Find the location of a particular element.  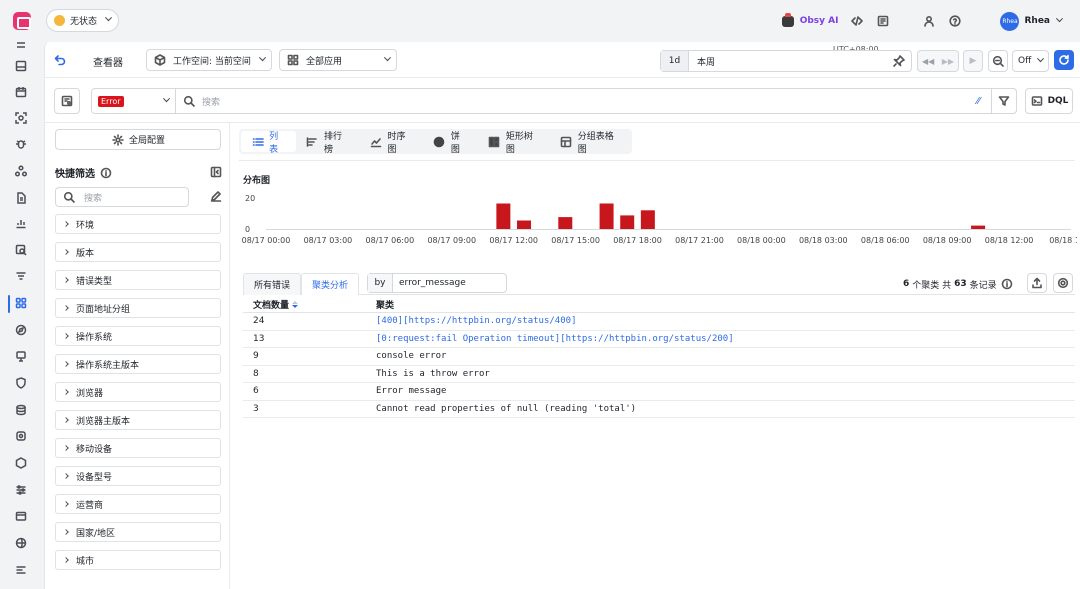

rail-chart-icon is located at coordinates (22, 224).